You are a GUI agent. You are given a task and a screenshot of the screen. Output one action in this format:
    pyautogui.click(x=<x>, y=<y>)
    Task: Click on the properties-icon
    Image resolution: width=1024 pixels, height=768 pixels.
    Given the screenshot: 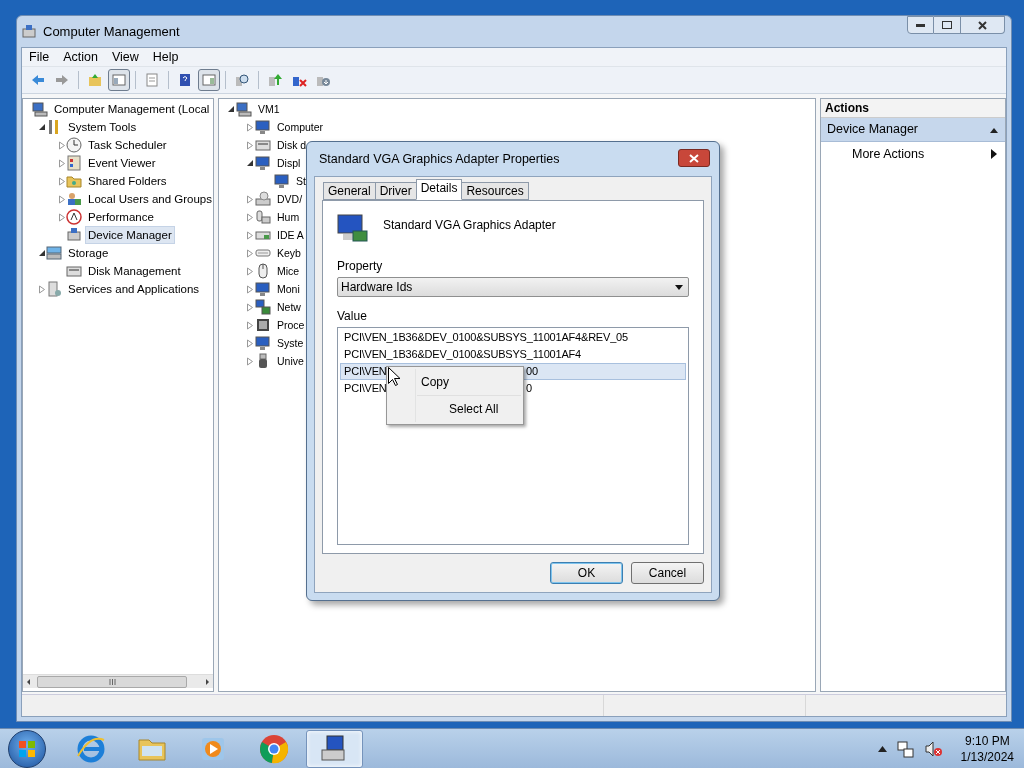 What is the action you would take?
    pyautogui.click(x=152, y=80)
    